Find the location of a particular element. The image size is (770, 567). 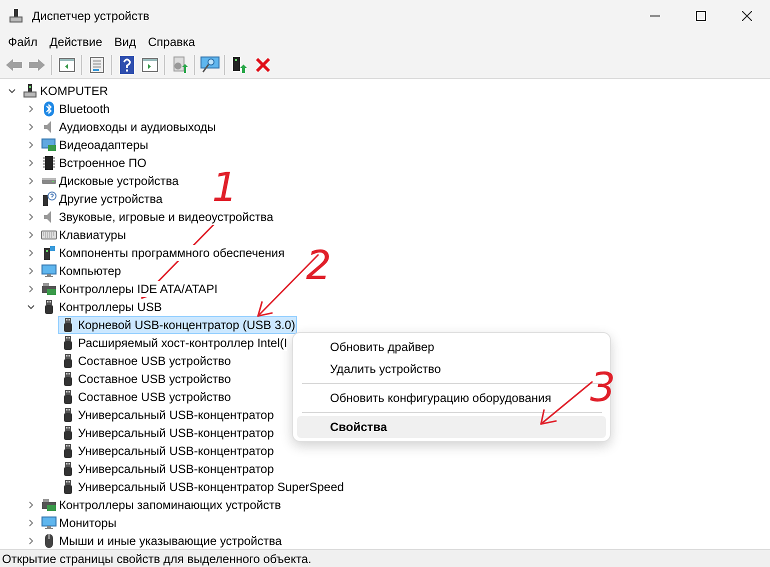

disk-drive-icon is located at coordinates (49, 181).